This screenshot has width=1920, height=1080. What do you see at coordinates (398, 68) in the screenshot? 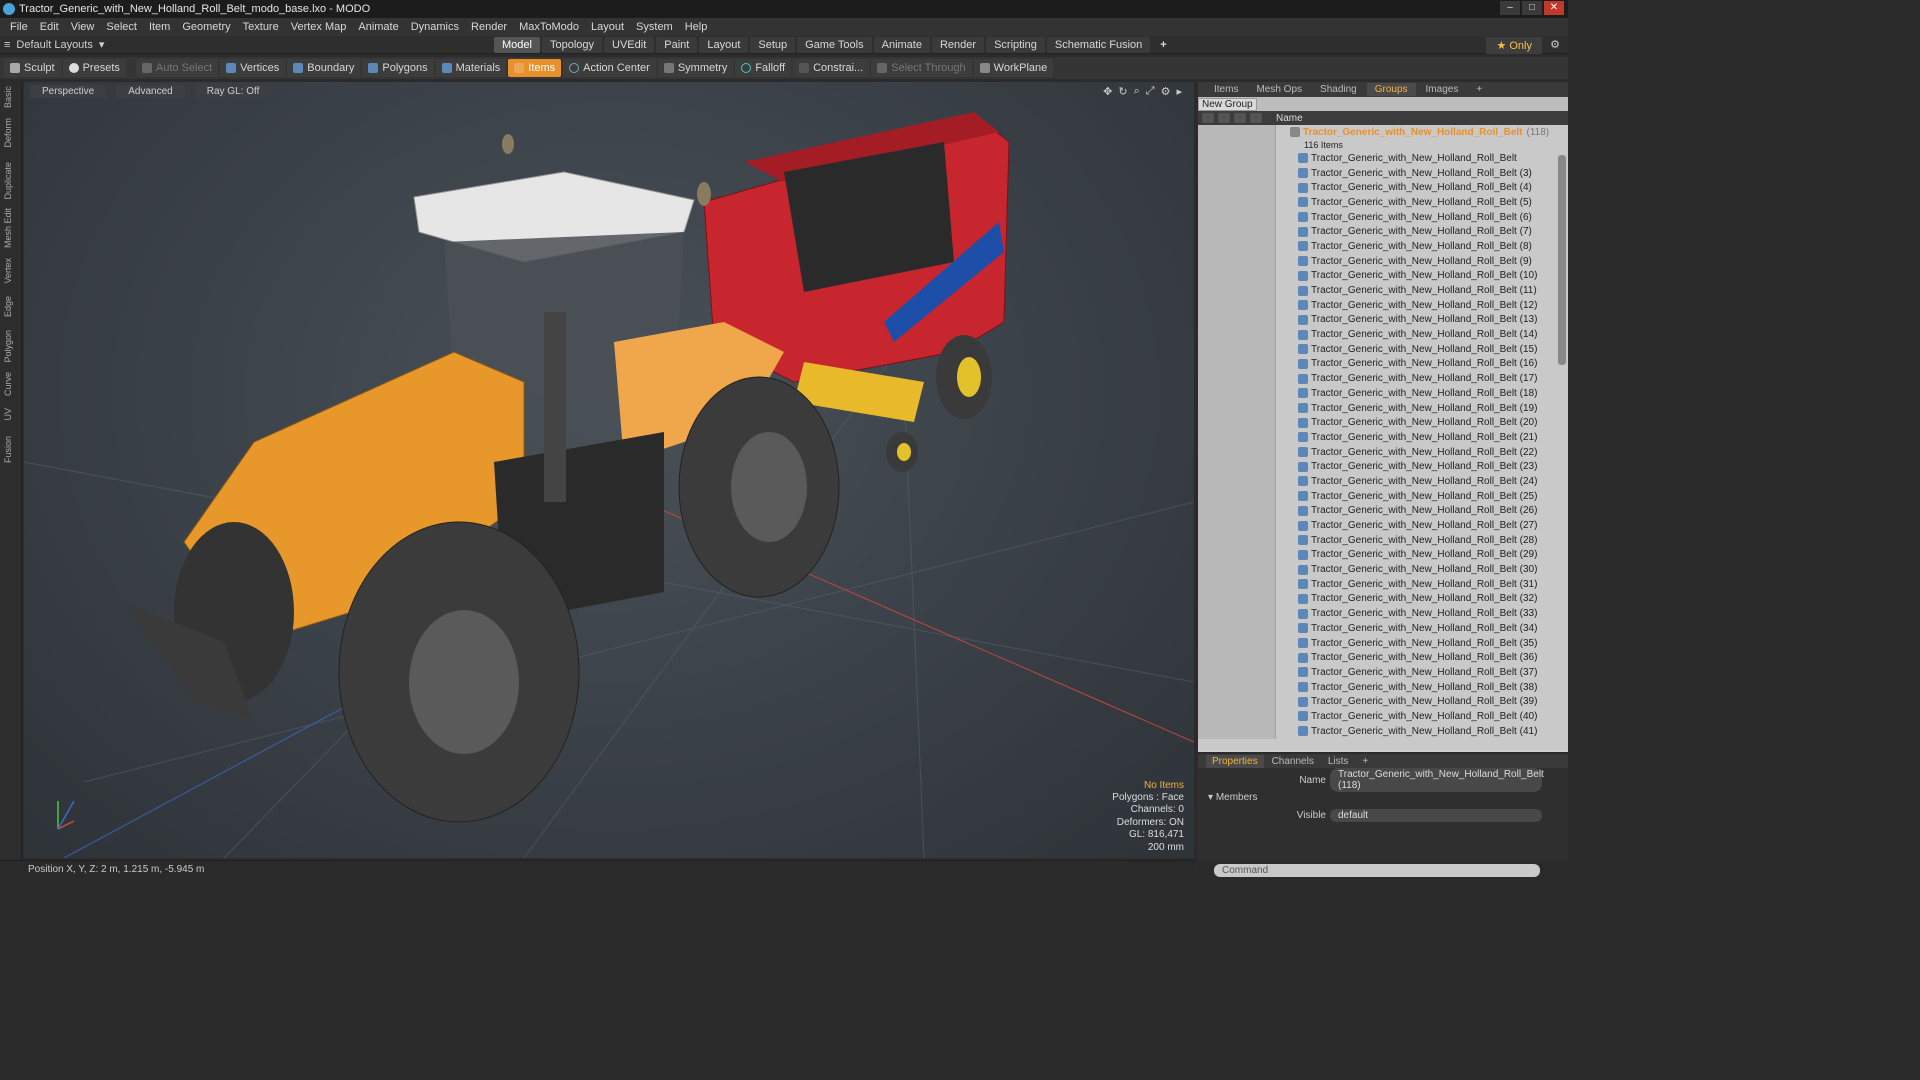
I see `polygons-button: Polygons` at bounding box center [398, 68].